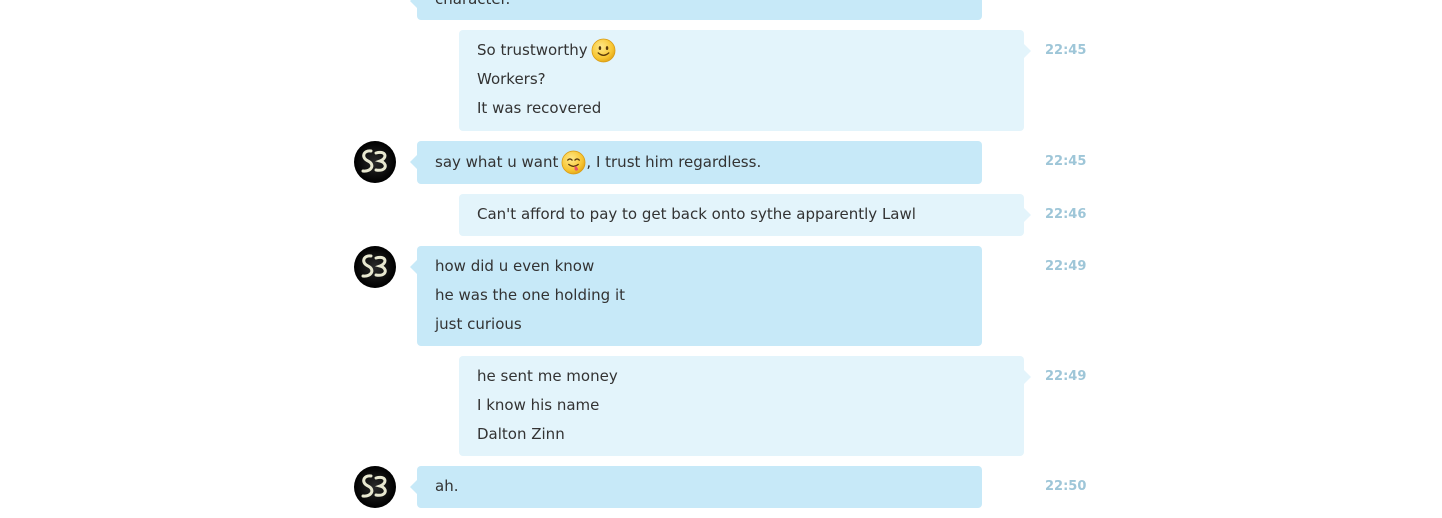 The height and width of the screenshot is (518, 1442). What do you see at coordinates (573, 162) in the screenshot?
I see `tongue-out-emoji-icon` at bounding box center [573, 162].